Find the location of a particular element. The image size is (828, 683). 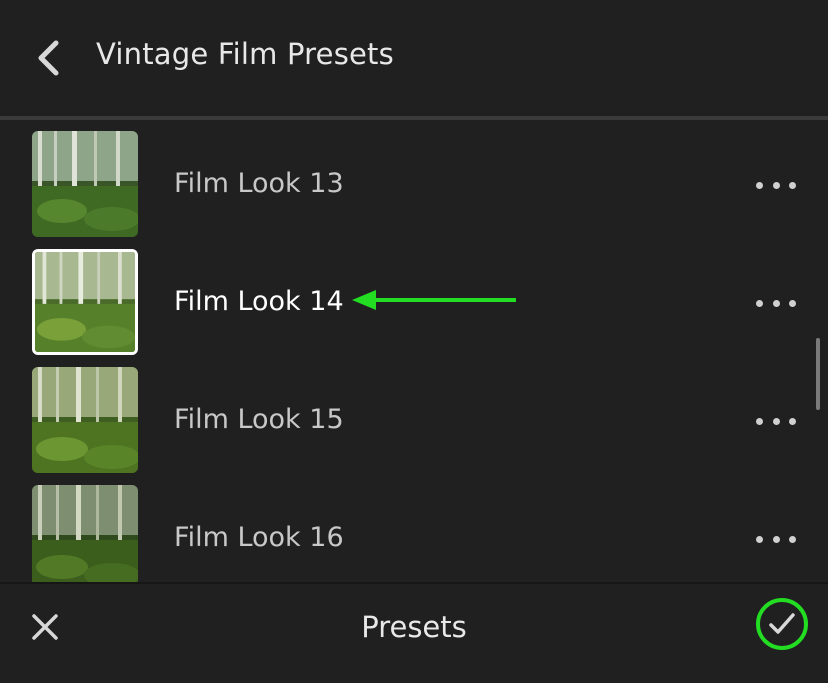

confirm-button is located at coordinates (782, 624).